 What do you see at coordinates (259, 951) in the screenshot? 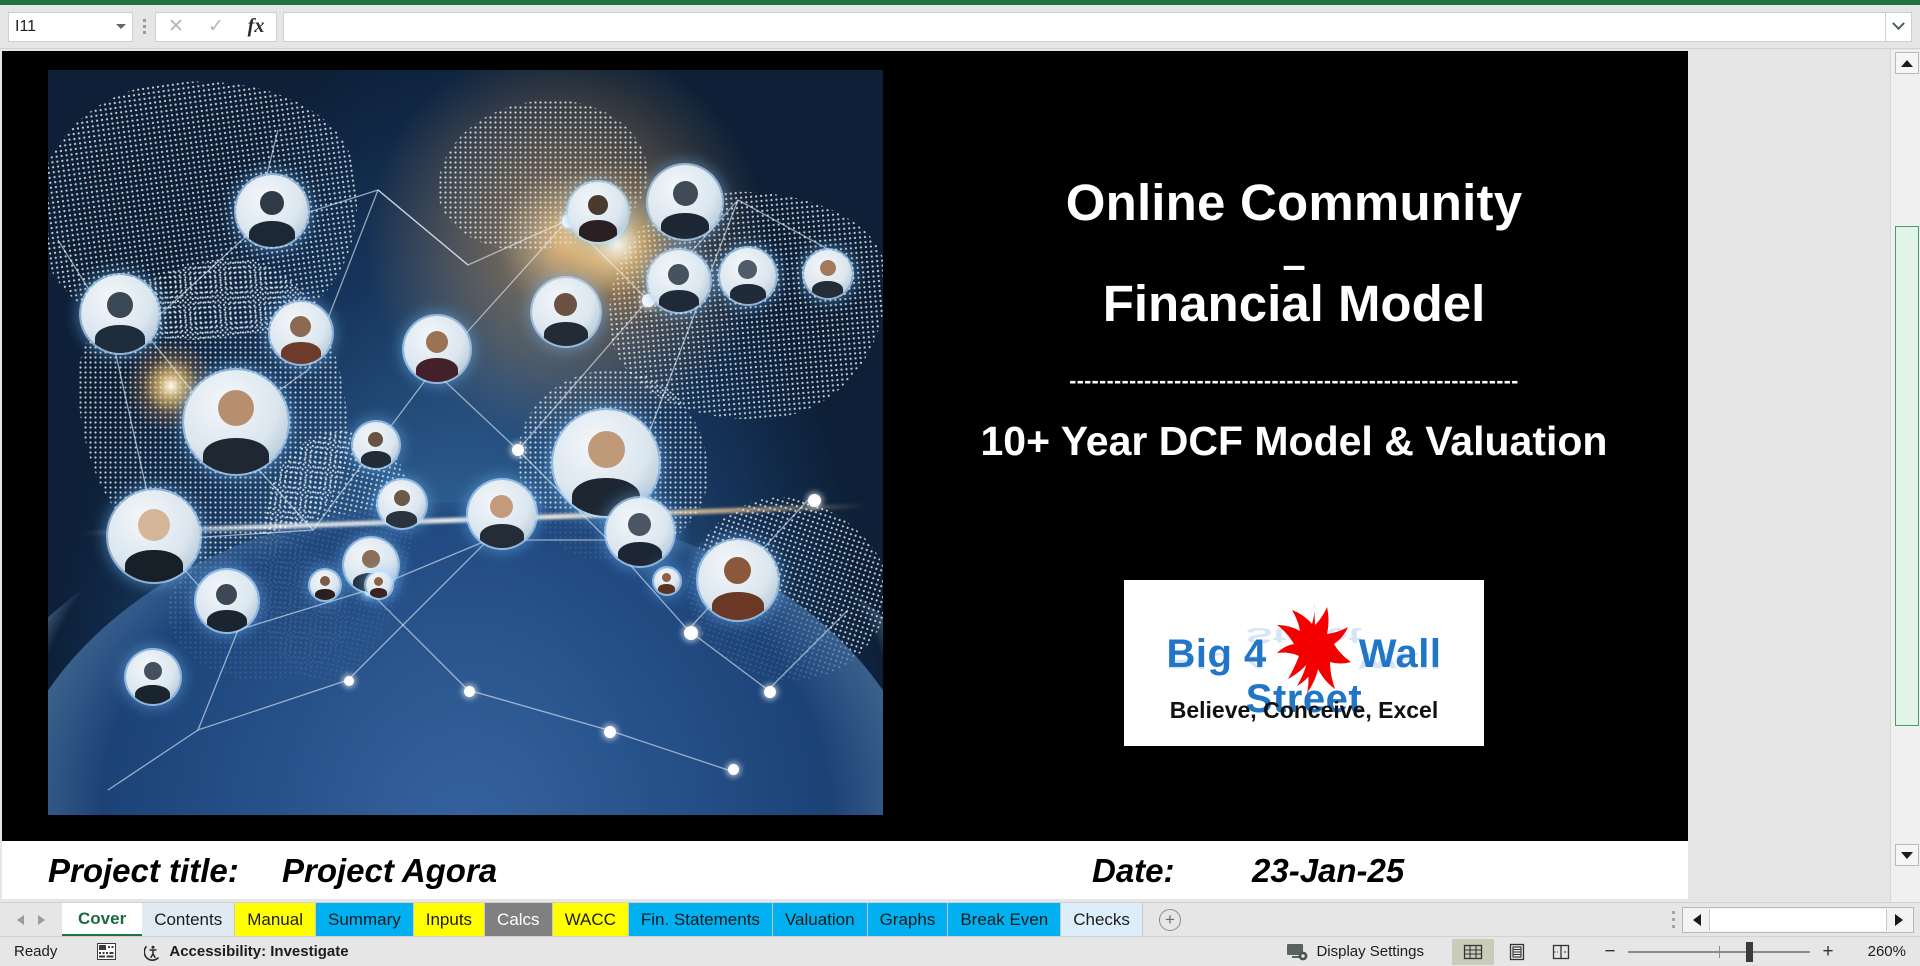
I see `accessibility-label: Accessibility: Investigate` at bounding box center [259, 951].